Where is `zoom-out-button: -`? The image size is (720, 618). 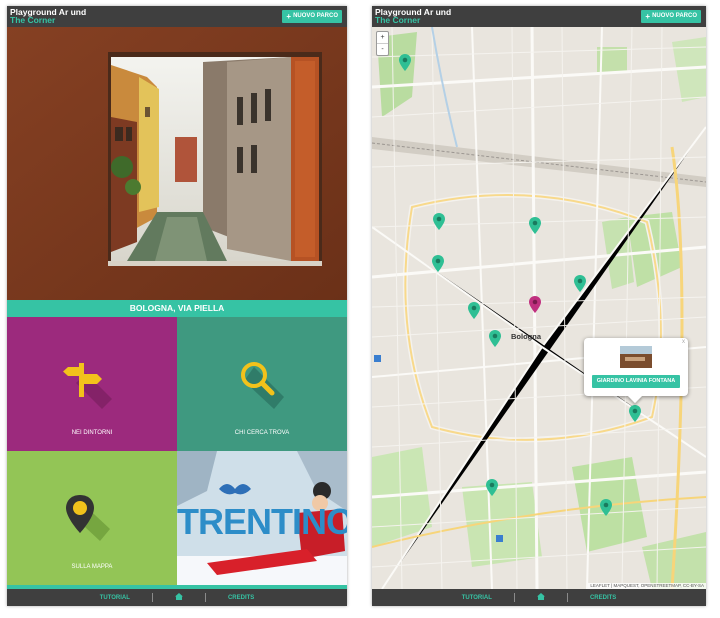 zoom-out-button: - is located at coordinates (382, 49).